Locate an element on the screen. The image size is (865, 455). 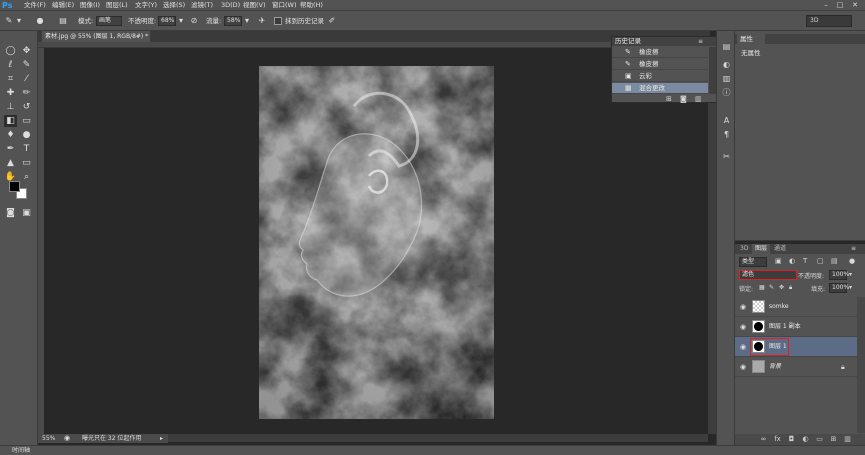
adjustments-icon: ◐ is located at coordinates (726, 65).